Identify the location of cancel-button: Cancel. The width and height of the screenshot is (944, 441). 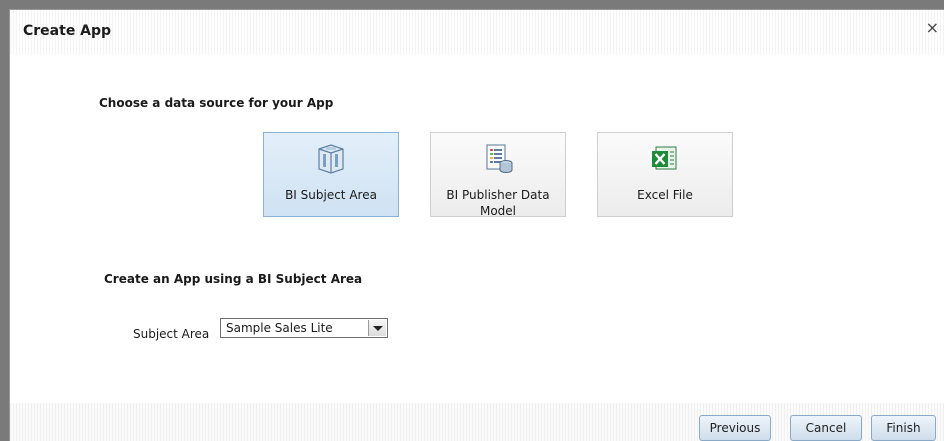
(826, 428).